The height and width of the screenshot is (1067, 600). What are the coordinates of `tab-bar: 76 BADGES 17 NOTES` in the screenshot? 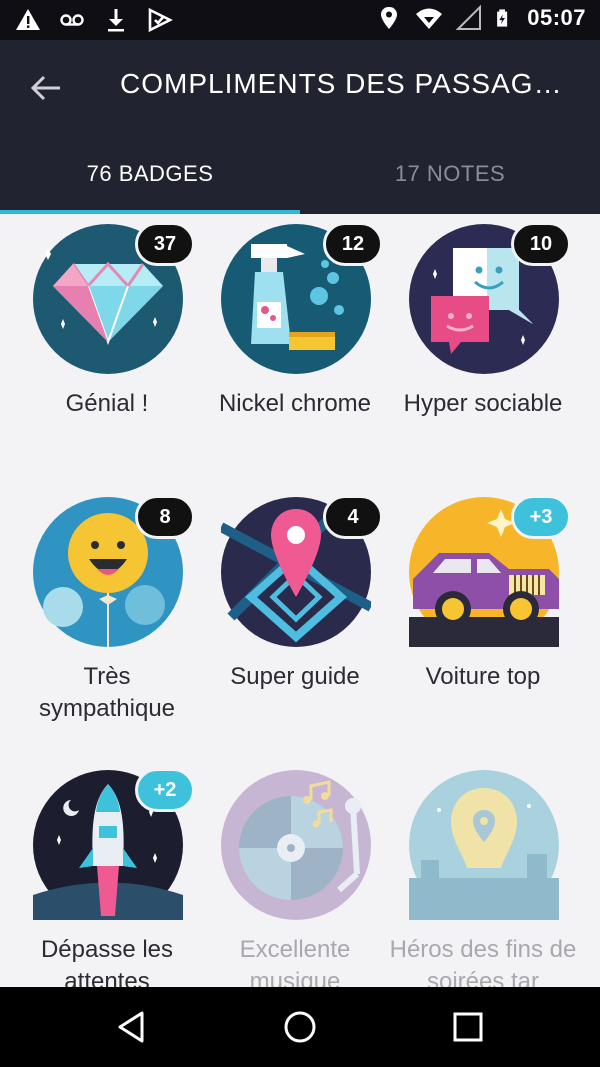 It's located at (300, 174).